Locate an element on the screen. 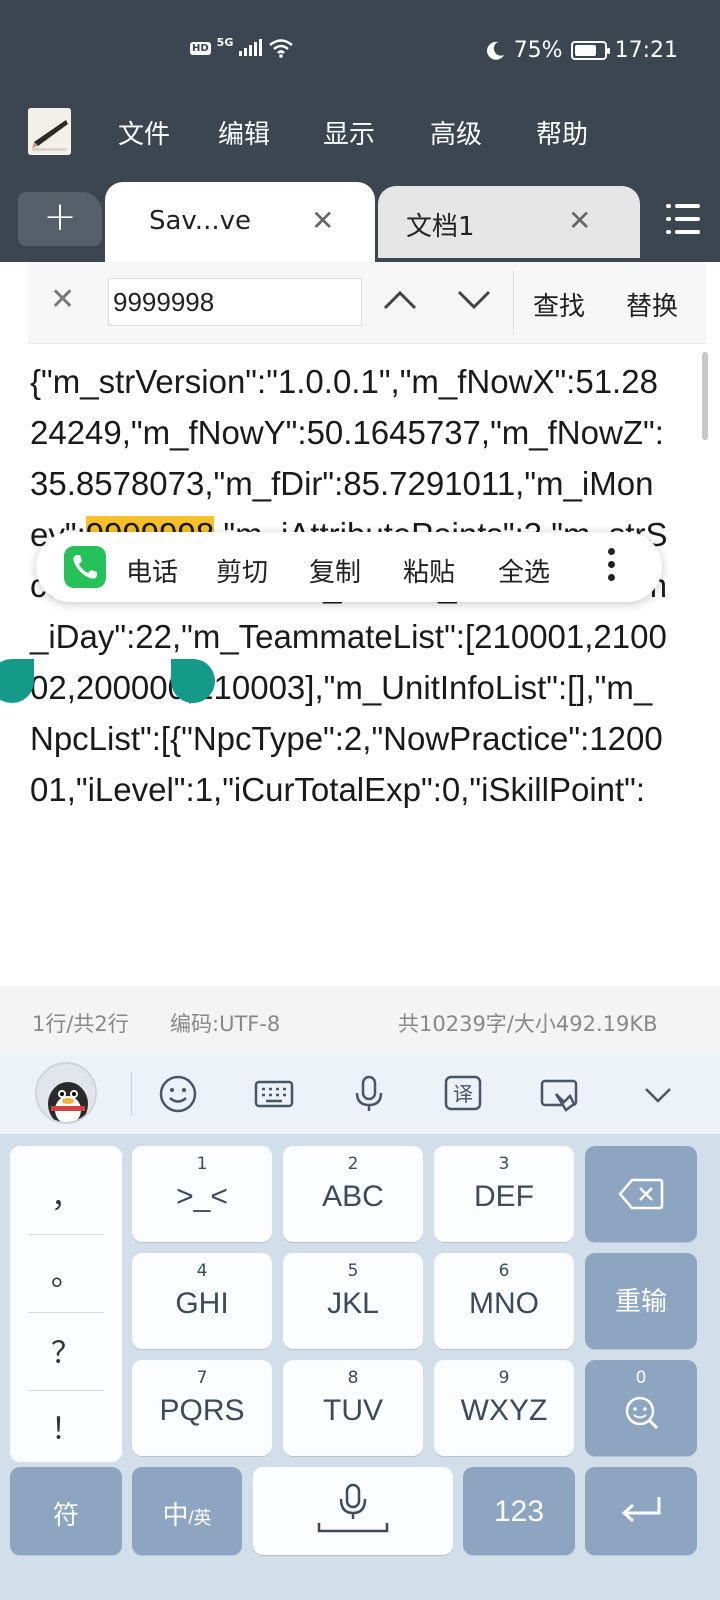 Image resolution: width=720 pixels, height=1600 pixels. cellular-signal-icon is located at coordinates (251, 47).